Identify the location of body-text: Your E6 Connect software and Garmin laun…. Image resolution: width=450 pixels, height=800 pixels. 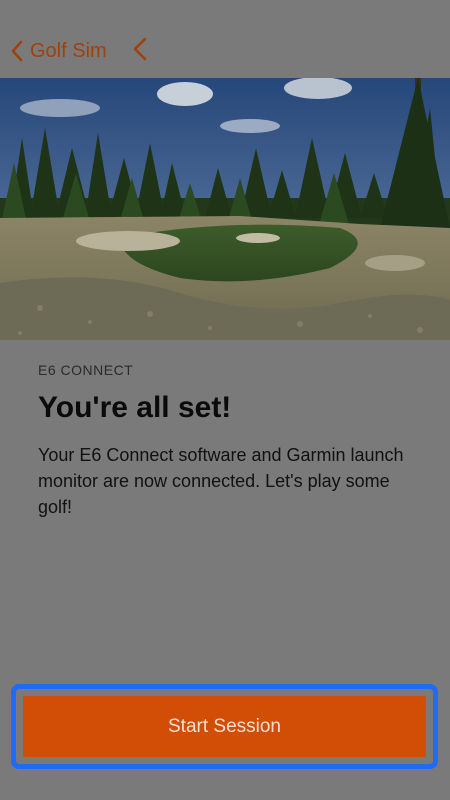
(221, 481).